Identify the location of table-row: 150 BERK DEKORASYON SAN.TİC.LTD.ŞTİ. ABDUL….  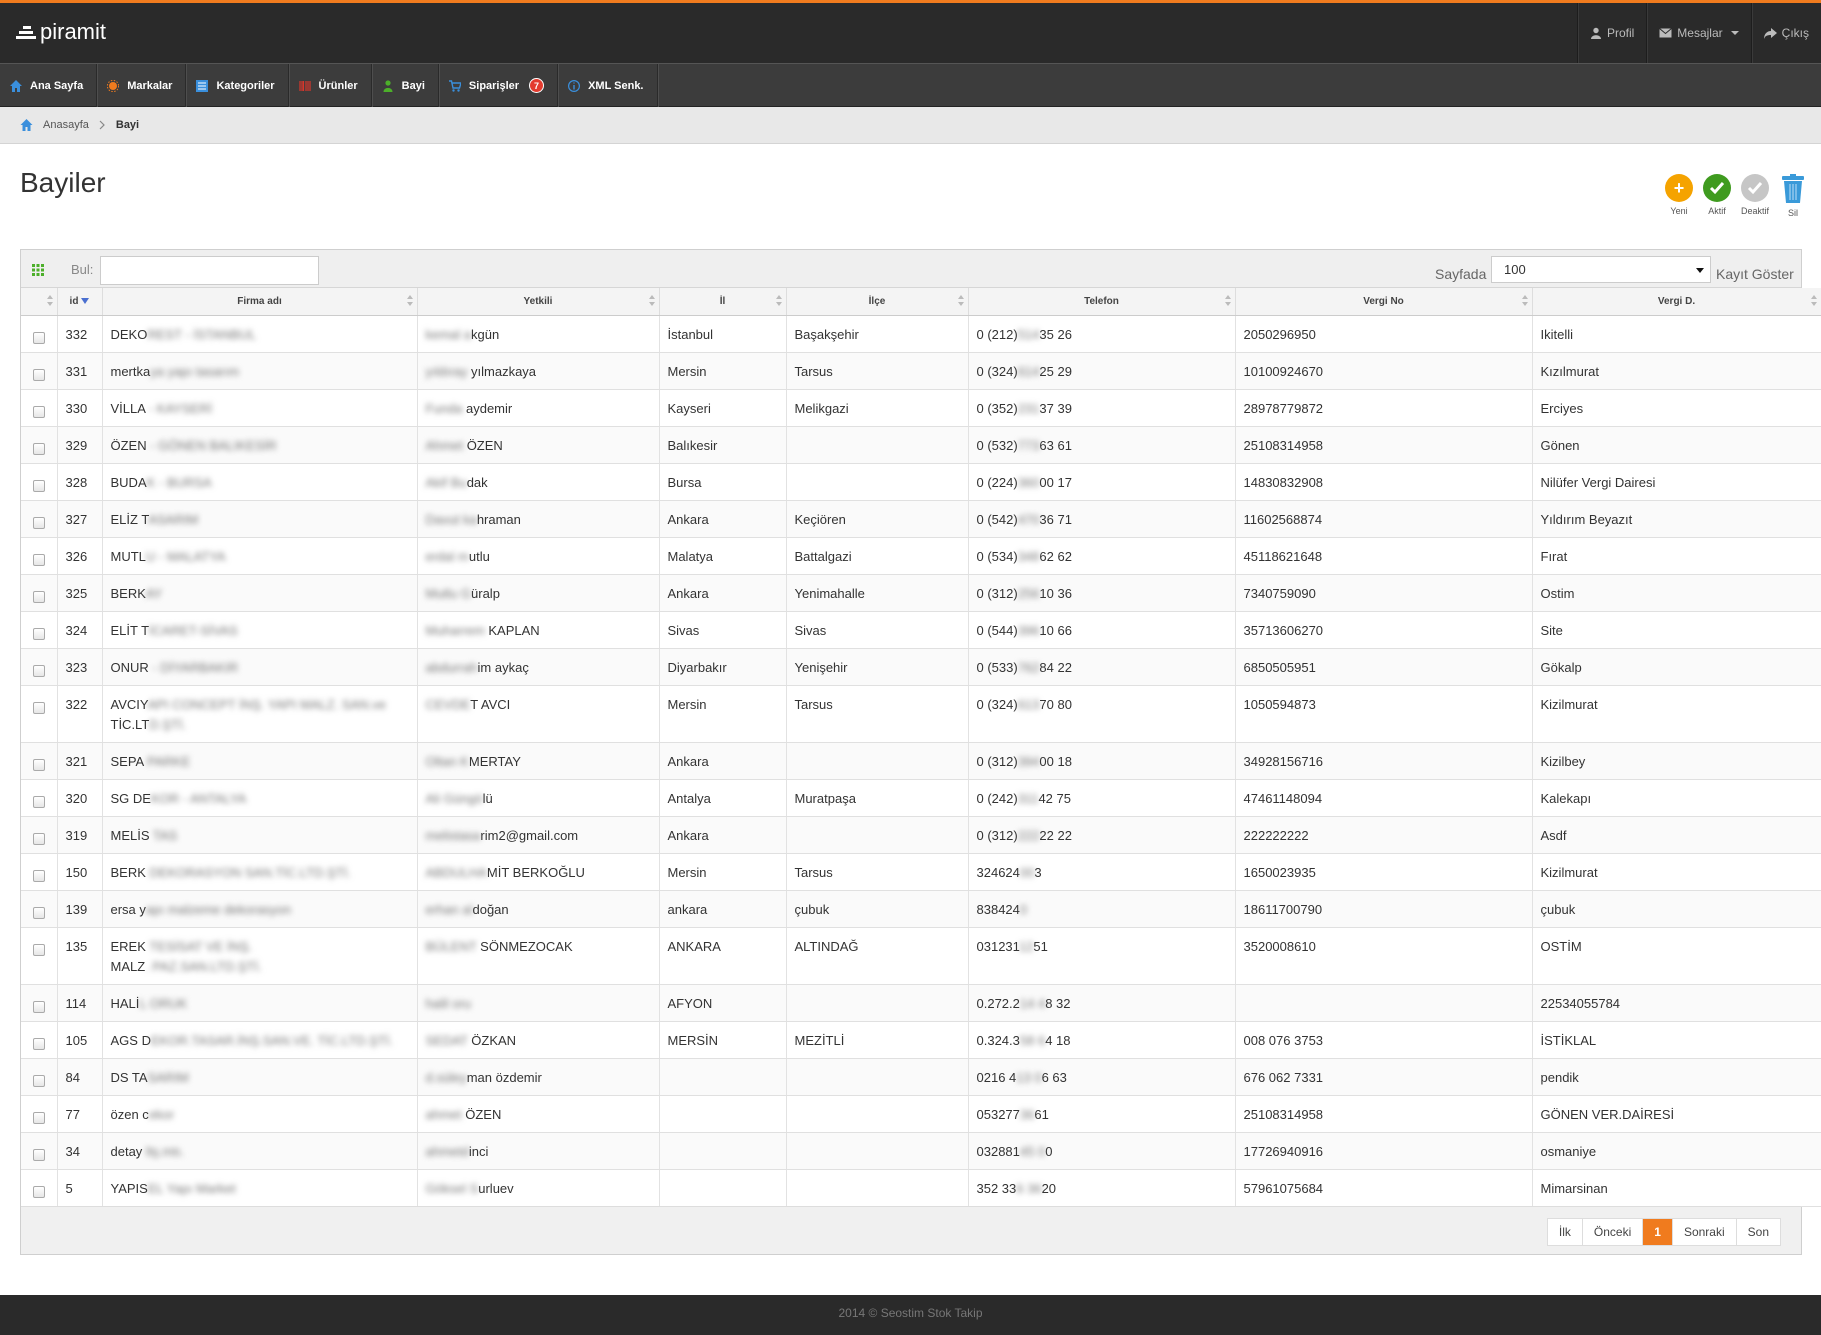
(921, 872).